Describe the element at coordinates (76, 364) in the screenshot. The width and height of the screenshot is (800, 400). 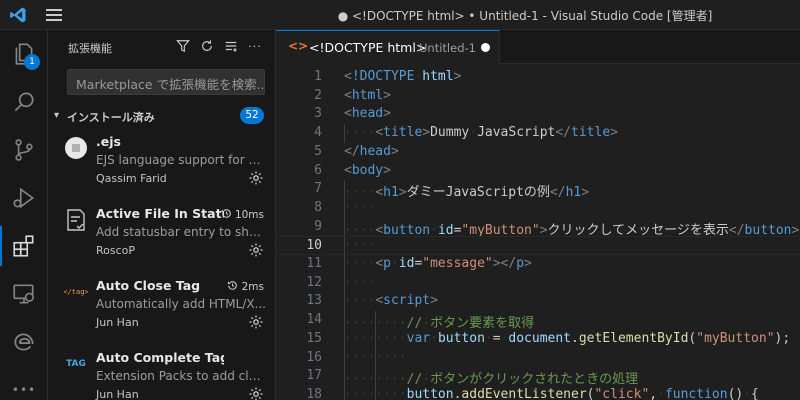
I see `tag-logo-icon: TAG` at that location.